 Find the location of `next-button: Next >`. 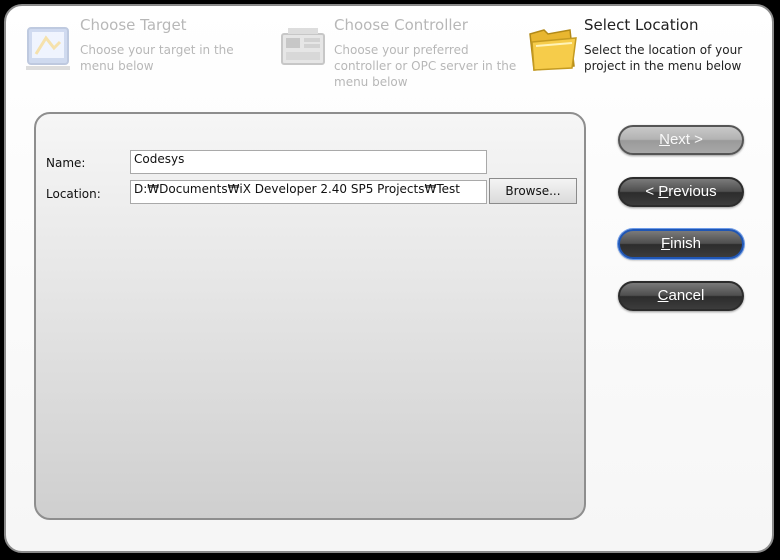

next-button: Next > is located at coordinates (681, 140).